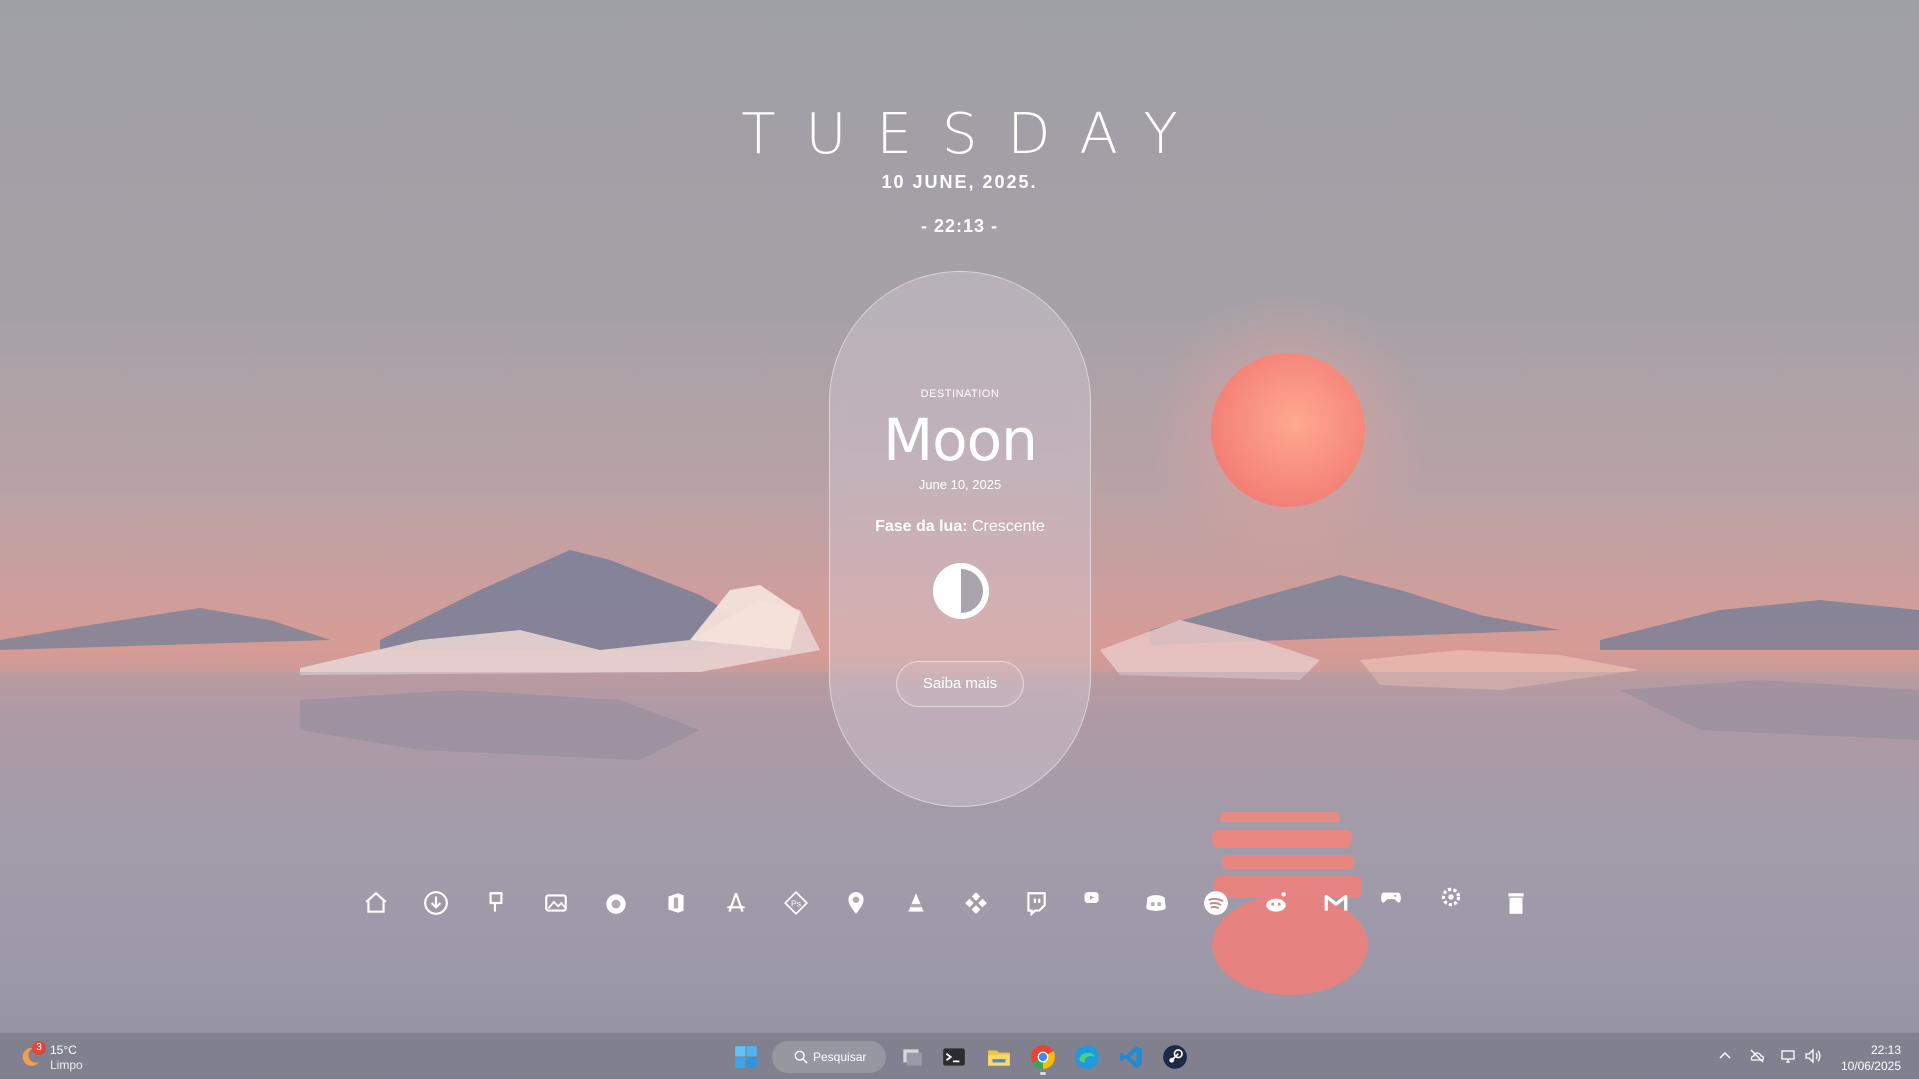 The height and width of the screenshot is (1079, 1919). What do you see at coordinates (1156, 903) in the screenshot?
I see `discord-icon` at bounding box center [1156, 903].